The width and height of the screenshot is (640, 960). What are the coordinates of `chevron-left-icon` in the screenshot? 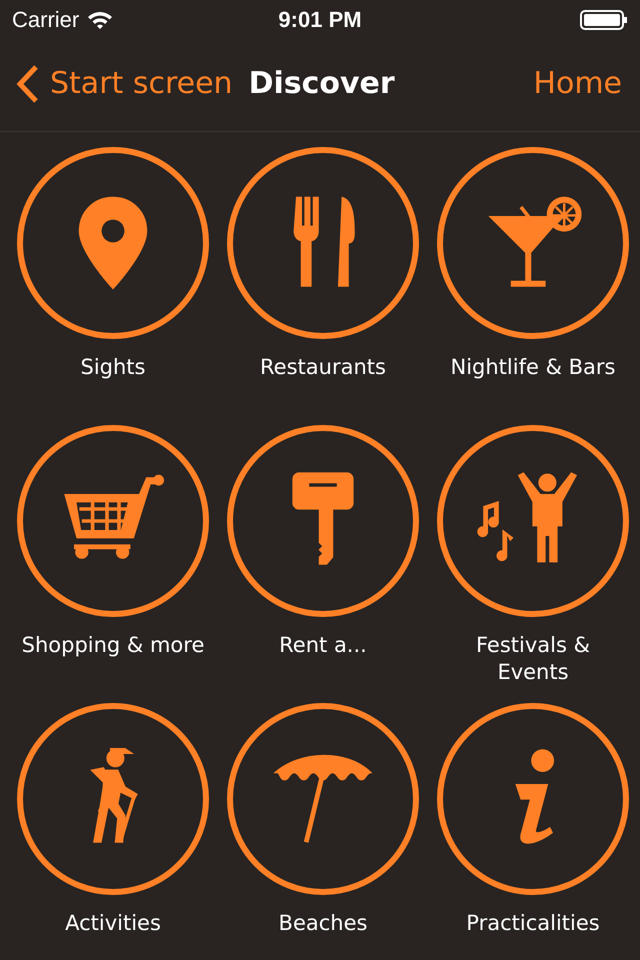 It's located at (28, 84).